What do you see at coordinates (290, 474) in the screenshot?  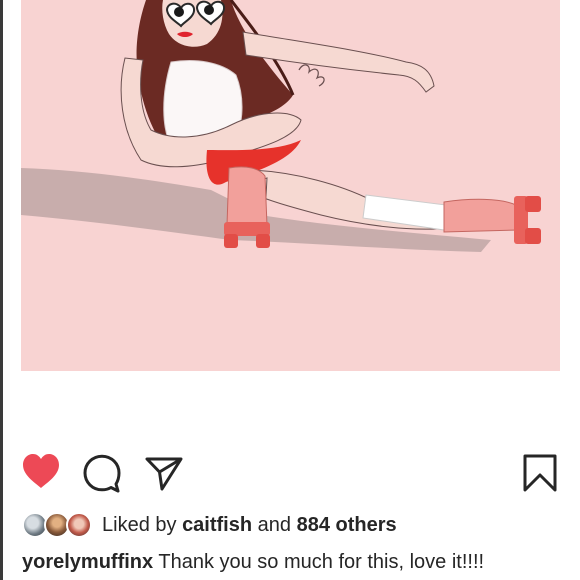 I see `post-actions-bar` at bounding box center [290, 474].